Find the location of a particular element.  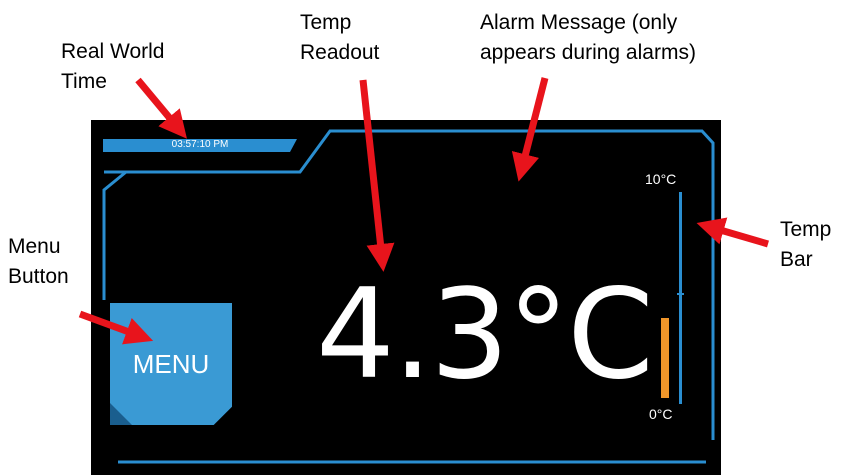

arrow-real-world-time is located at coordinates (161, 108).